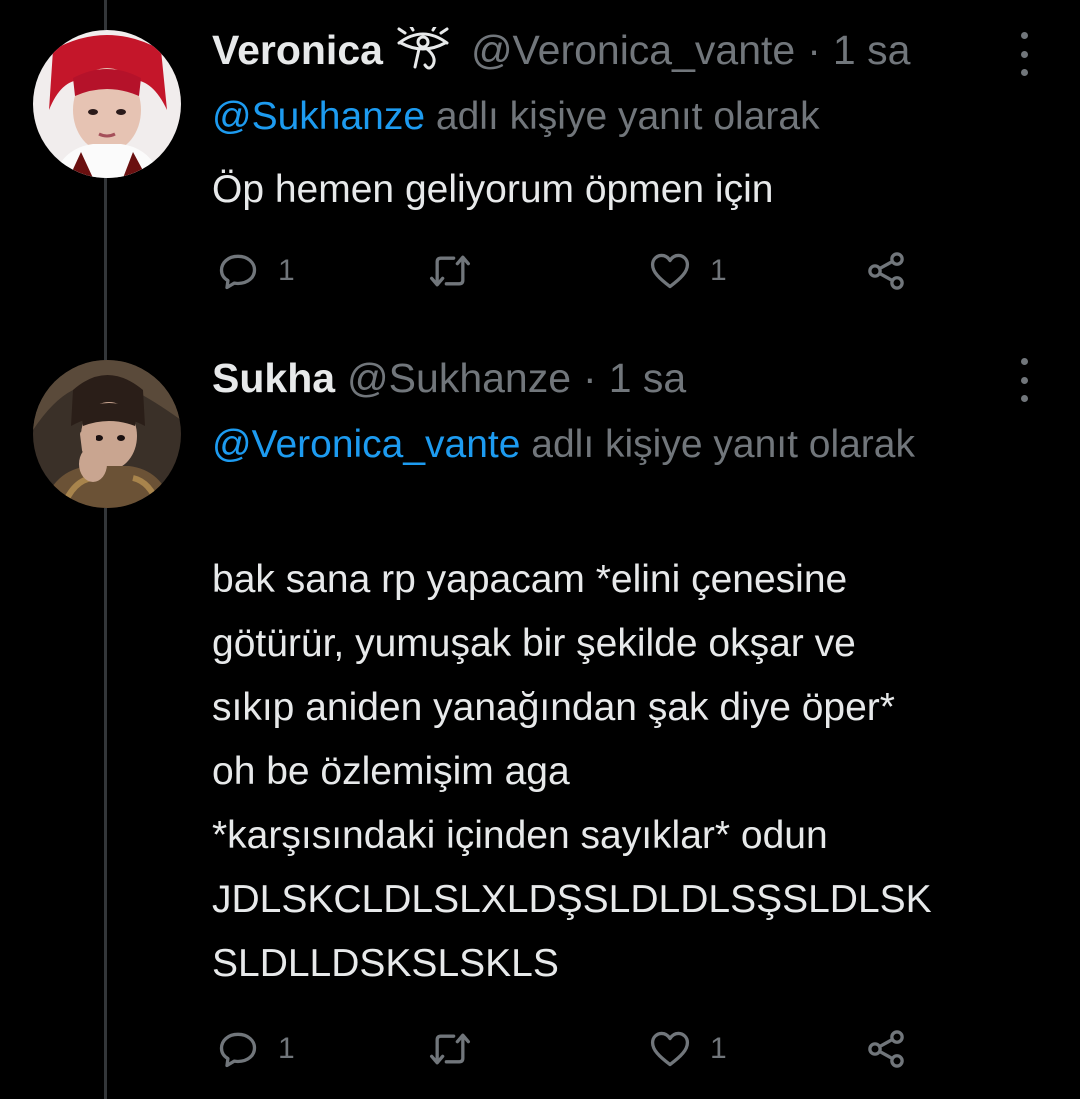 This screenshot has width=1080, height=1099. What do you see at coordinates (530, 579) in the screenshot?
I see `tweet-text-line: bak sana rp yapacam *elini çenesine` at bounding box center [530, 579].